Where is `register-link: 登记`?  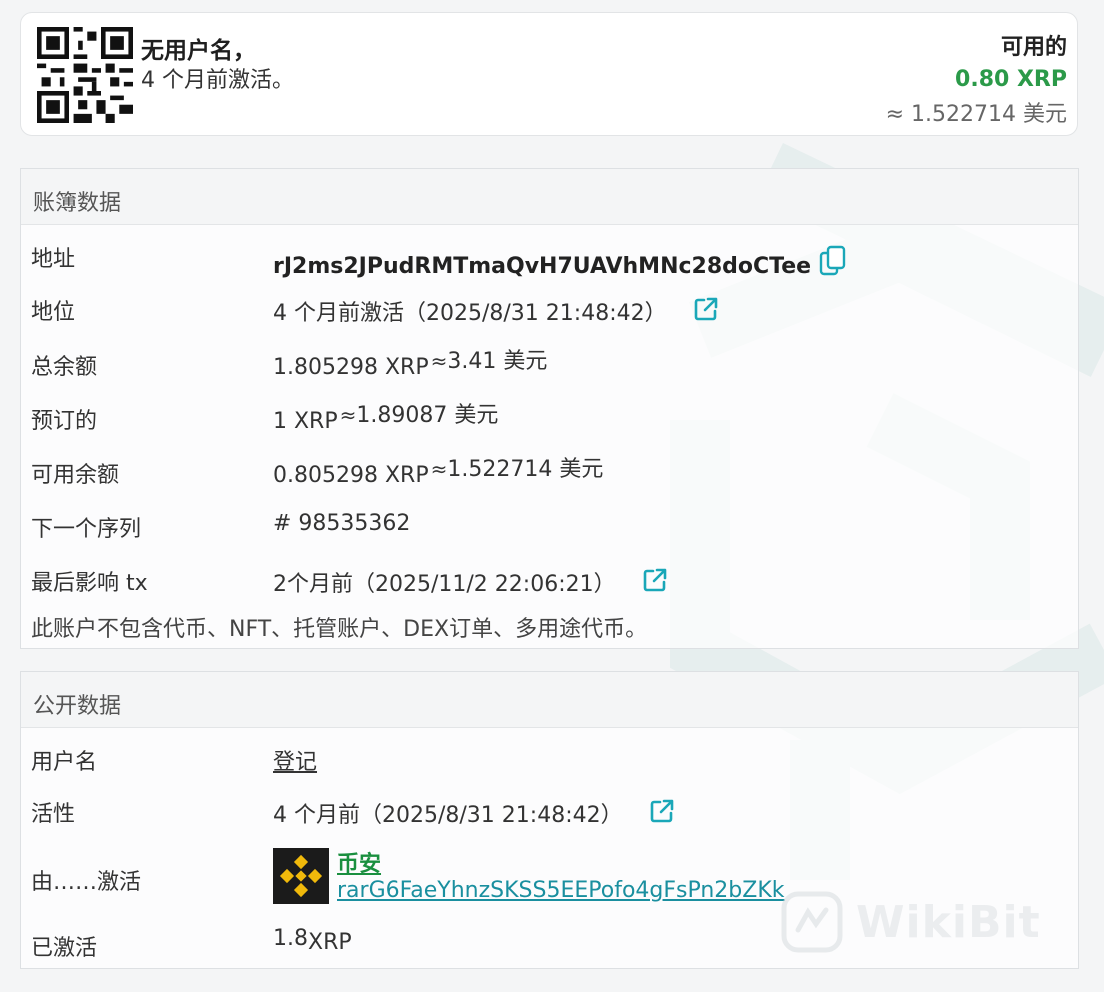 register-link: 登记 is located at coordinates (295, 760).